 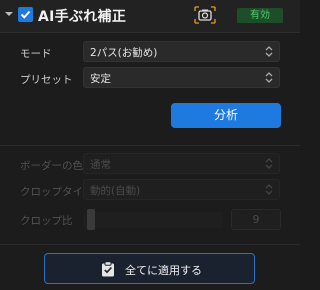 I want to click on apply-all-button: 全てに適用する, so click(x=149, y=268).